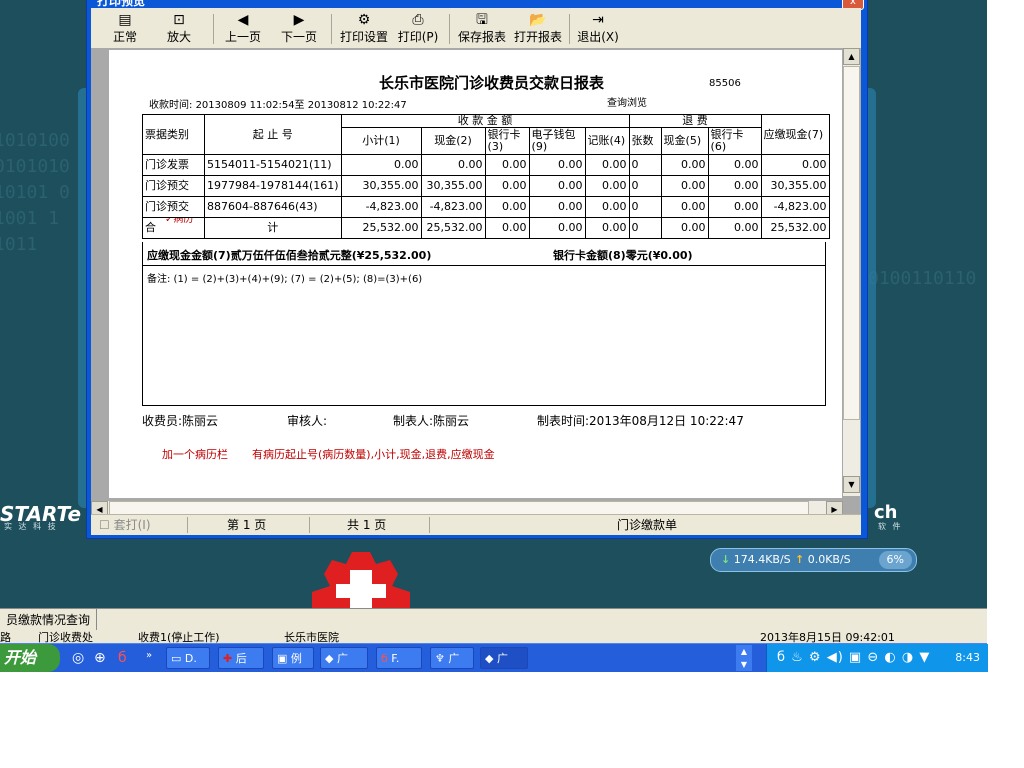 The width and height of the screenshot is (1024, 768). I want to click on exit-button: ⇥ 退出(X), so click(598, 28).